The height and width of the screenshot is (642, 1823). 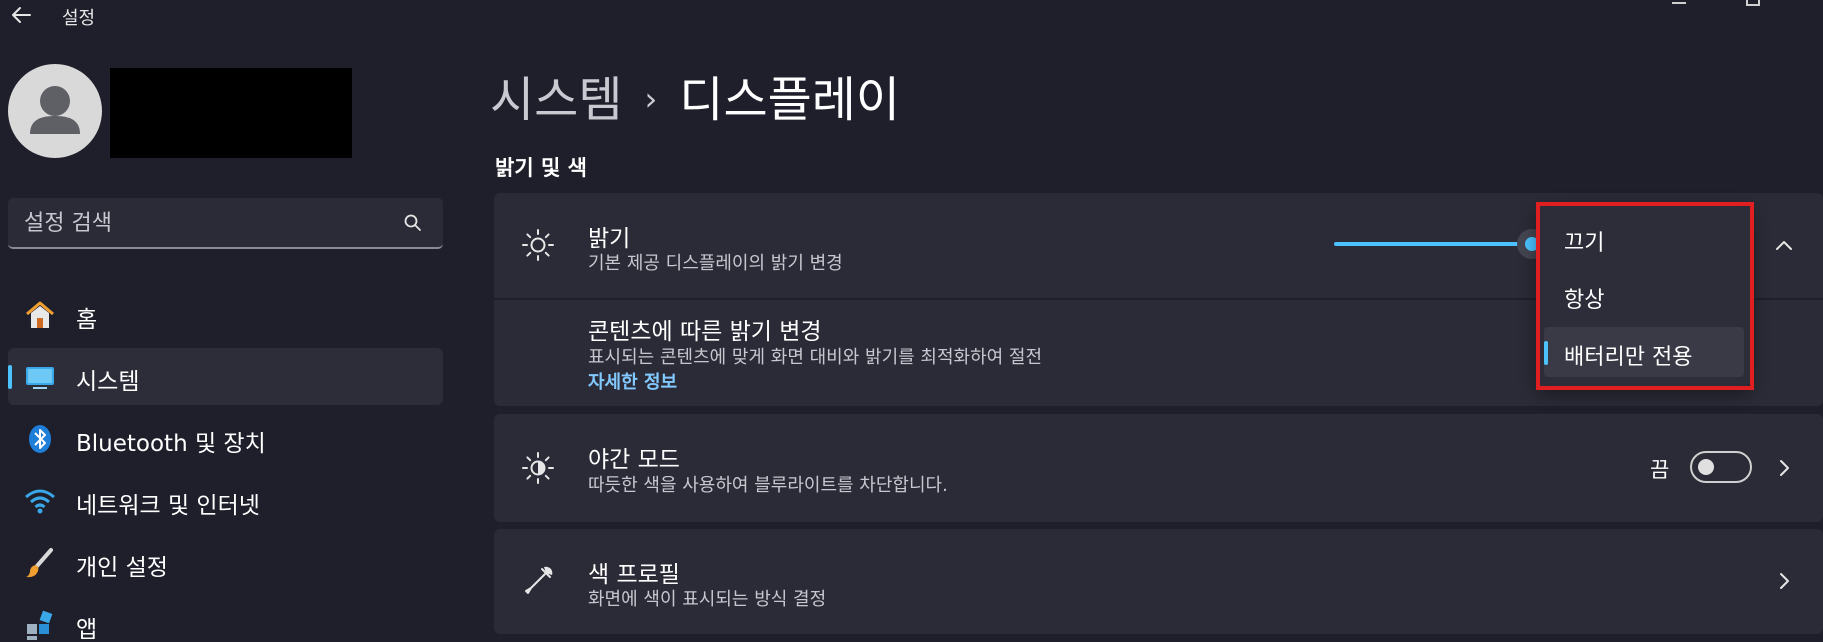 What do you see at coordinates (715, 263) in the screenshot?
I see `brightness-subtitle: 기본 제공 디스플레이의 밝기 변경` at bounding box center [715, 263].